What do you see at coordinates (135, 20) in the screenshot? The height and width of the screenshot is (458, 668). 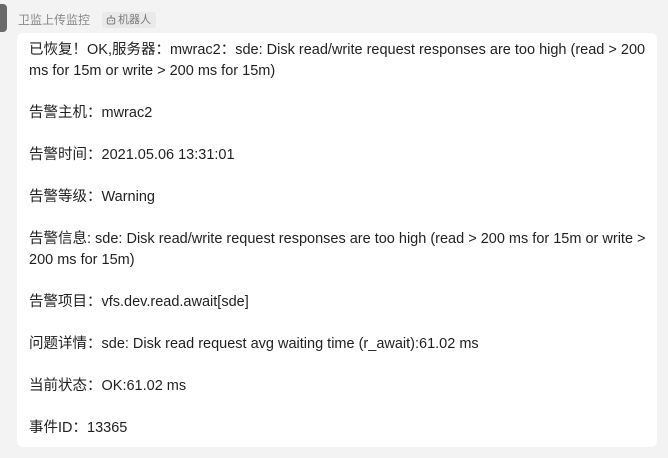 I see `bot-badge-label: 机器人` at bounding box center [135, 20].